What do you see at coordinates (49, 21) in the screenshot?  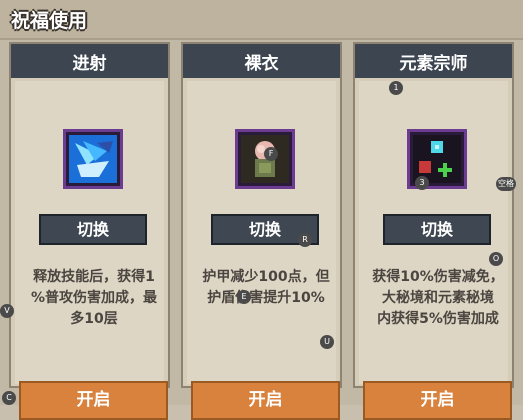 I see `window-title: 祝福使用` at bounding box center [49, 21].